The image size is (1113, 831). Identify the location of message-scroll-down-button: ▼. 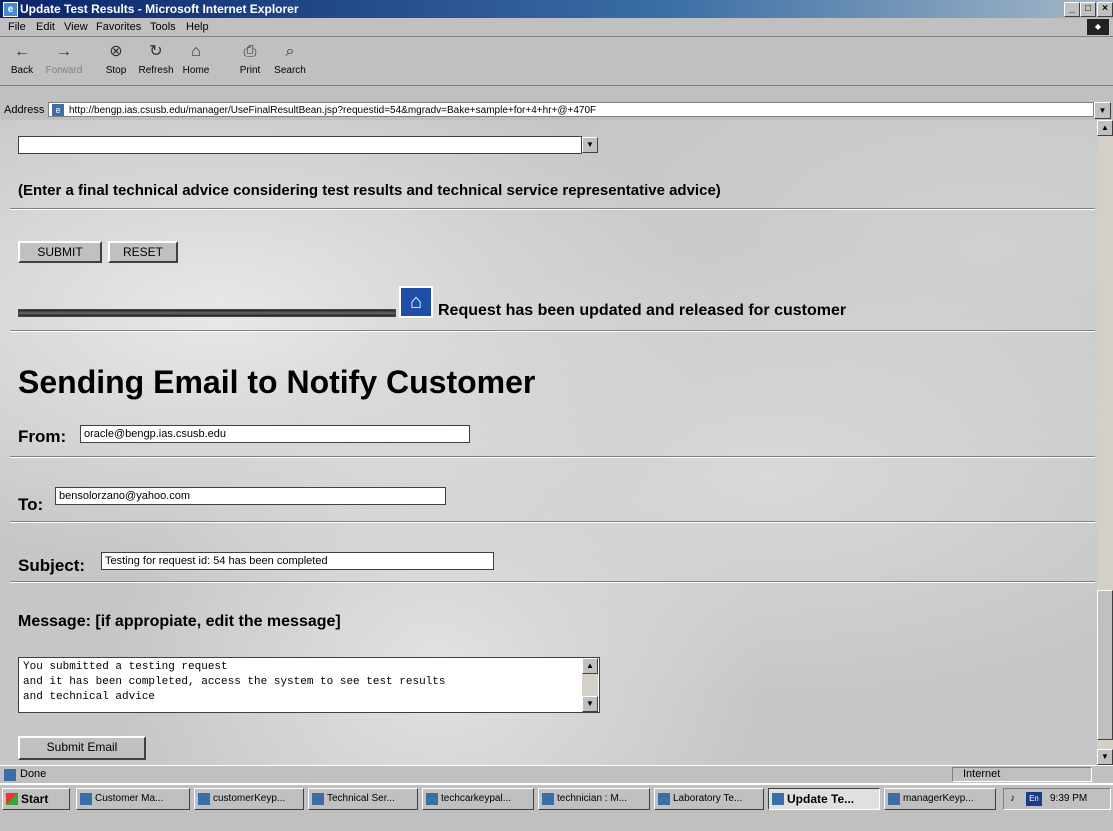
(590, 704).